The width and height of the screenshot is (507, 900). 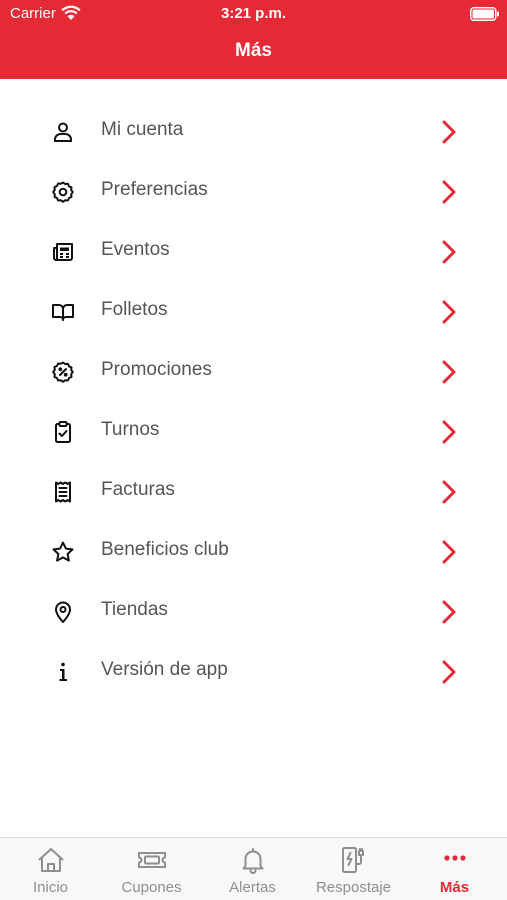 I want to click on menu-item-beneficios-club: Beneficios club, so click(x=253, y=552).